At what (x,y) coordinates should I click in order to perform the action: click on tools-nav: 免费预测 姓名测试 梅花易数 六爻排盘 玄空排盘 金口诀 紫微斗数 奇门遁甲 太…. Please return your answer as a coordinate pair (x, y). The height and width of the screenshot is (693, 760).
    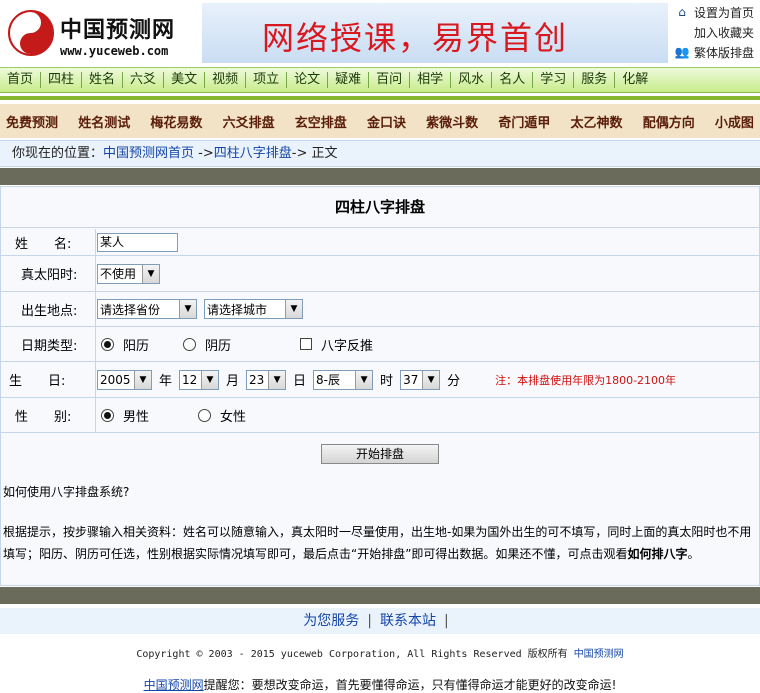
    Looking at the image, I should click on (380, 121).